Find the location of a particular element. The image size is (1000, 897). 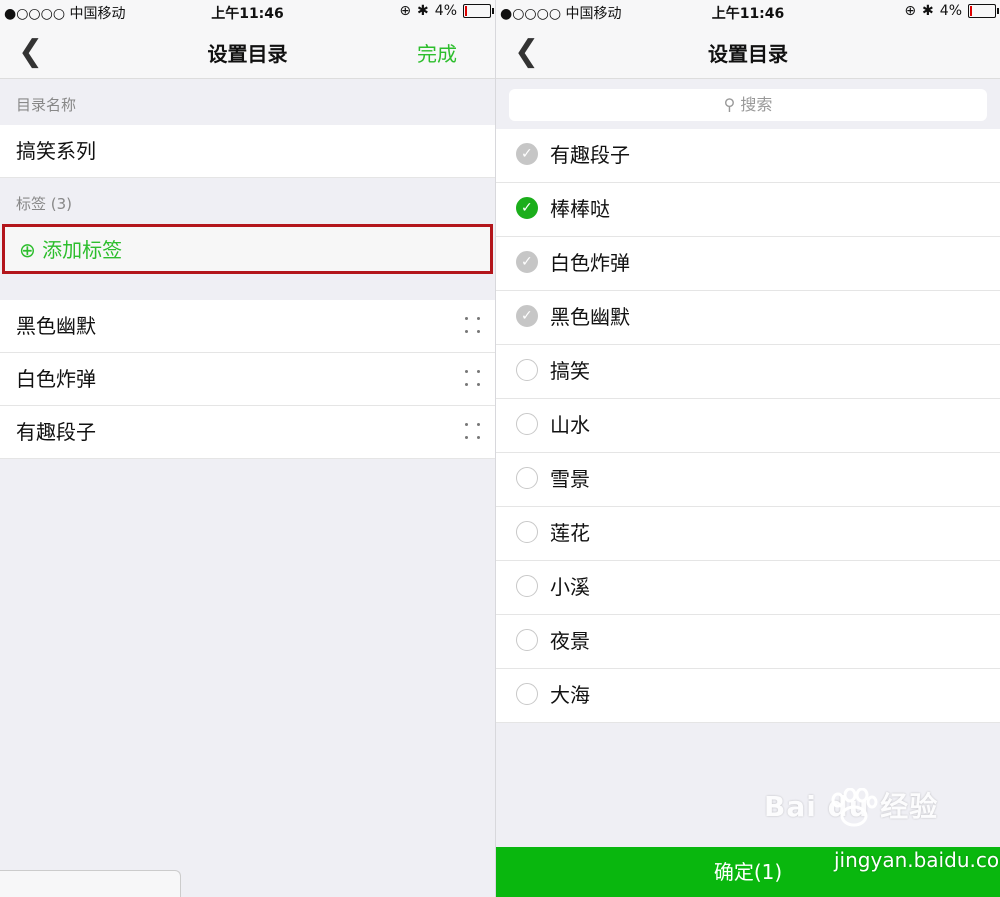

search-placeholder: 搜索 is located at coordinates (756, 104).